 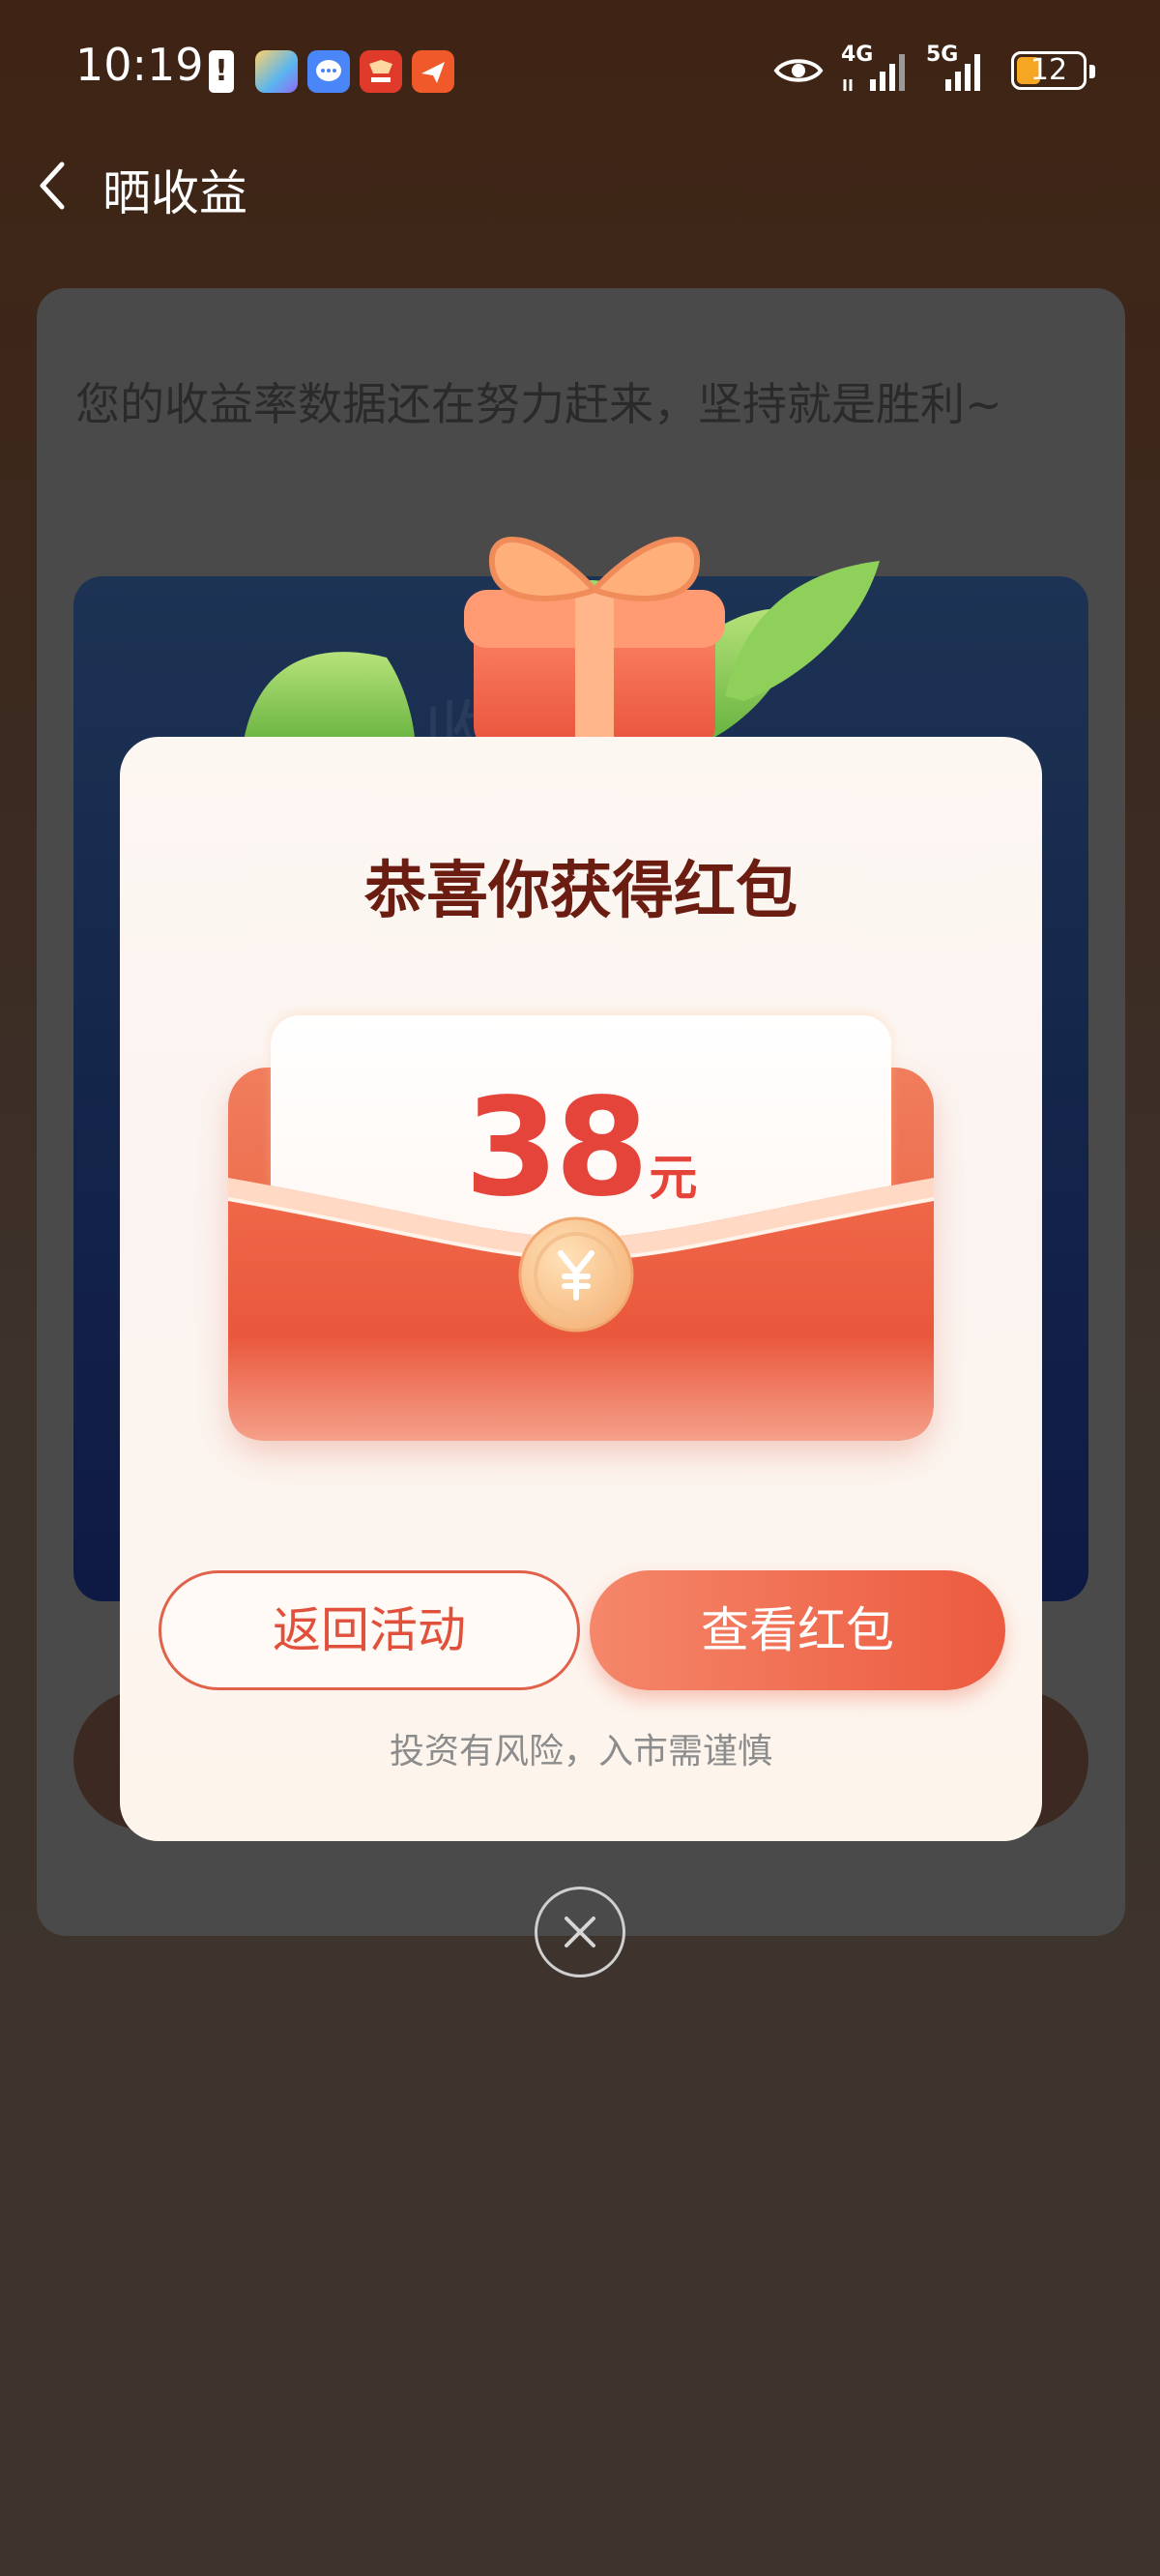 What do you see at coordinates (53, 186) in the screenshot?
I see `back-arrow-icon` at bounding box center [53, 186].